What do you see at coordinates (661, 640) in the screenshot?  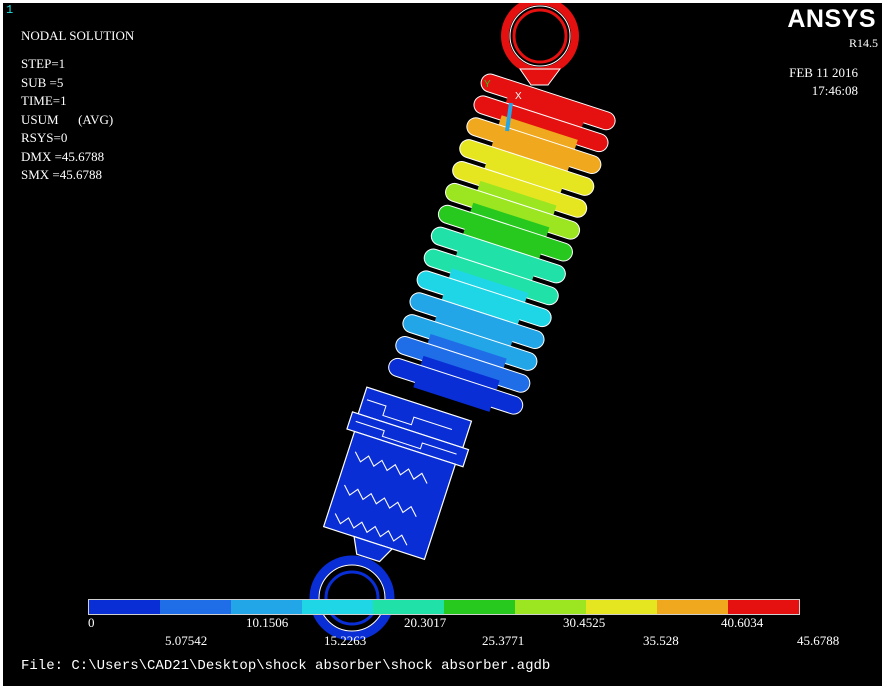 I see `legend-tick-bottom-3: 35.528` at bounding box center [661, 640].